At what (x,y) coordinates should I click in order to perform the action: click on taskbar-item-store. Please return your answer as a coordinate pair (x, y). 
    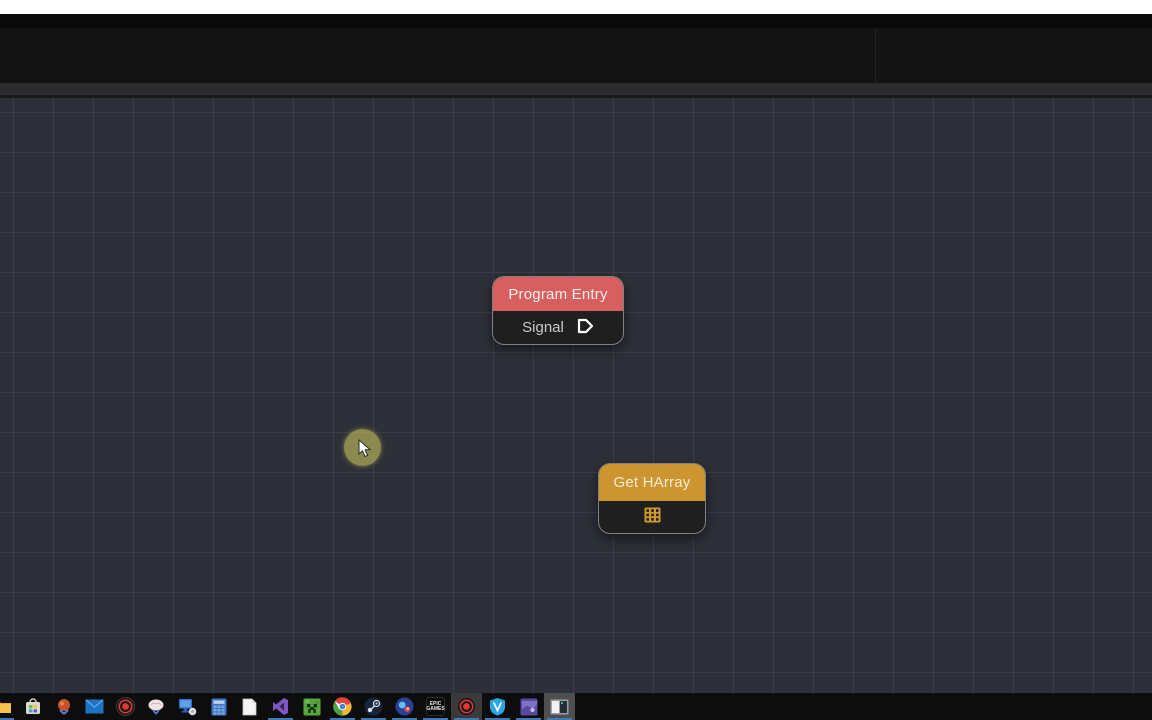
    Looking at the image, I should click on (32, 706).